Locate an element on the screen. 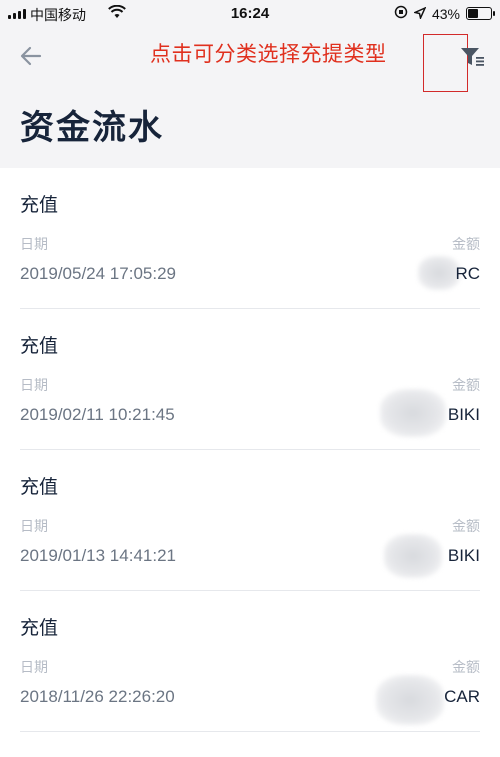 This screenshot has width=500, height=757. battery-icon is located at coordinates (480, 13).